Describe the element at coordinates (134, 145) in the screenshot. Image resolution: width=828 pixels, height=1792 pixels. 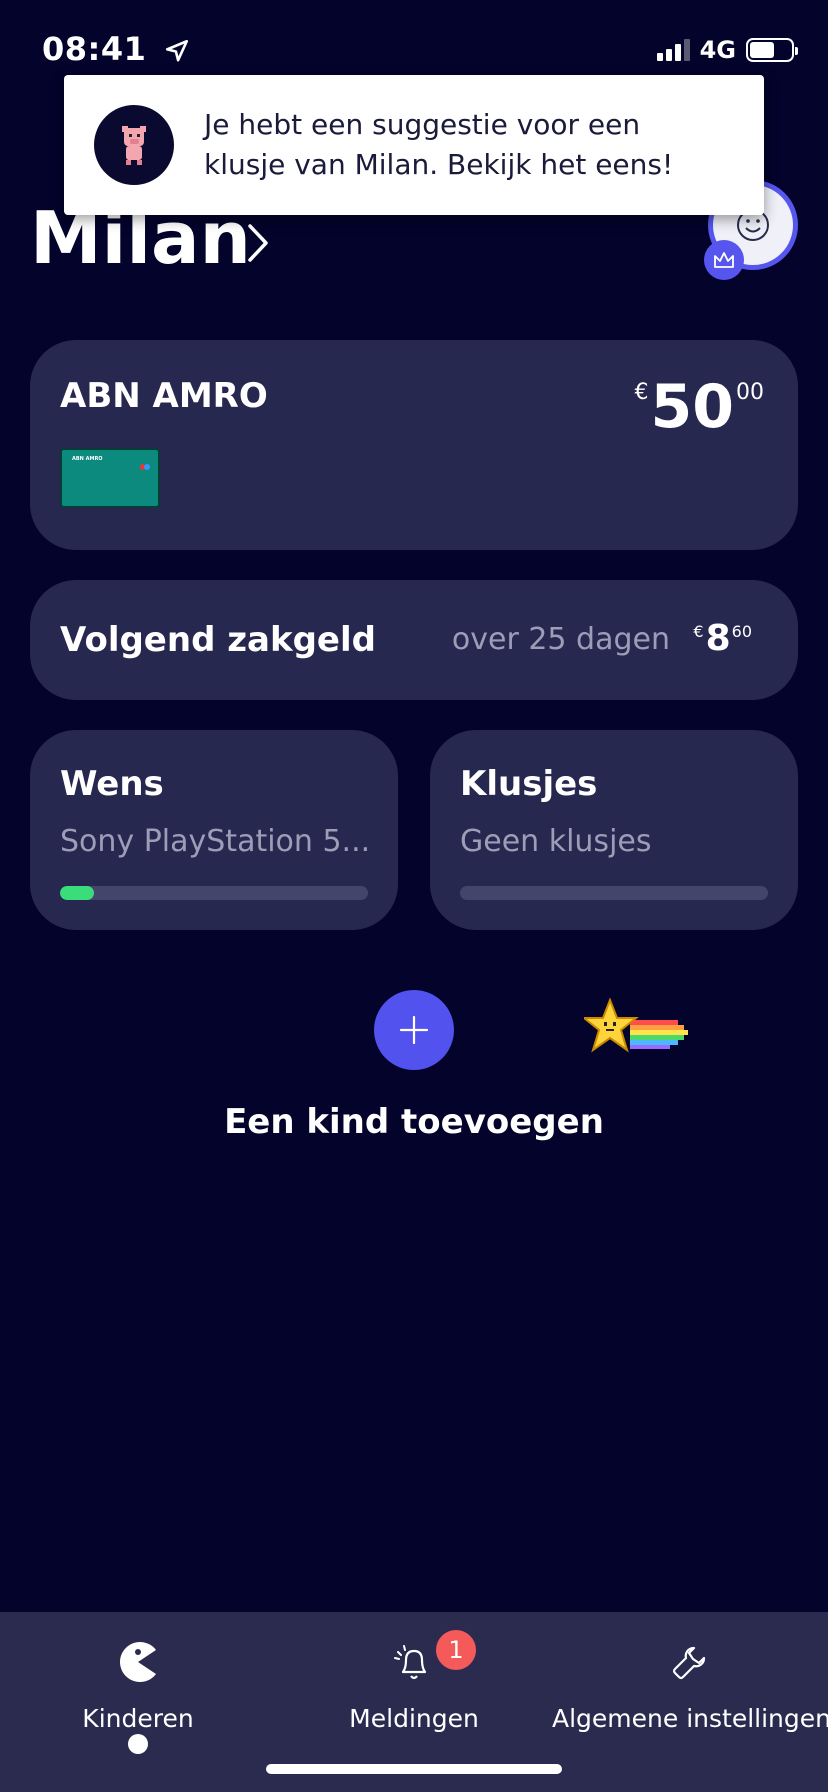
I see `pig-icon` at that location.